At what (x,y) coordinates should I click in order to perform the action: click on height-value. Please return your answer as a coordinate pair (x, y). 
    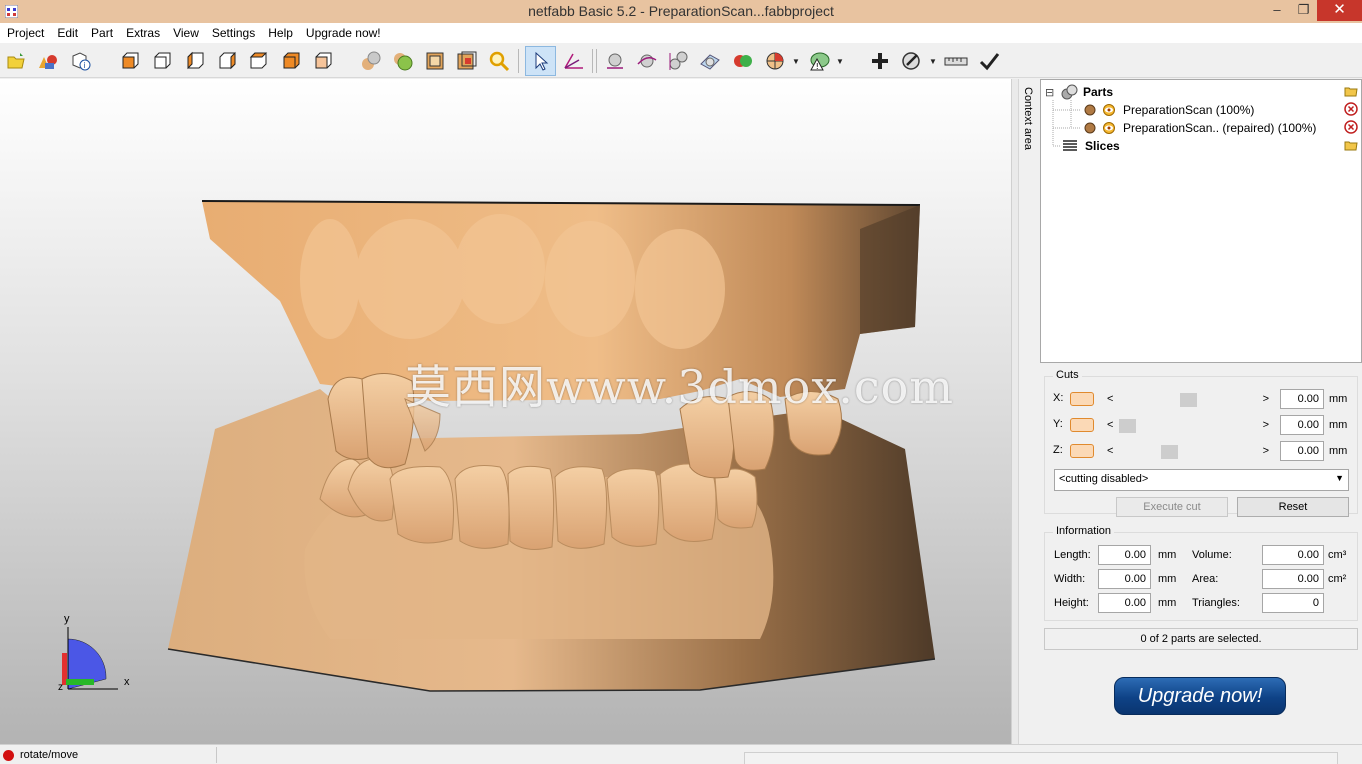
    Looking at the image, I should click on (1124, 603).